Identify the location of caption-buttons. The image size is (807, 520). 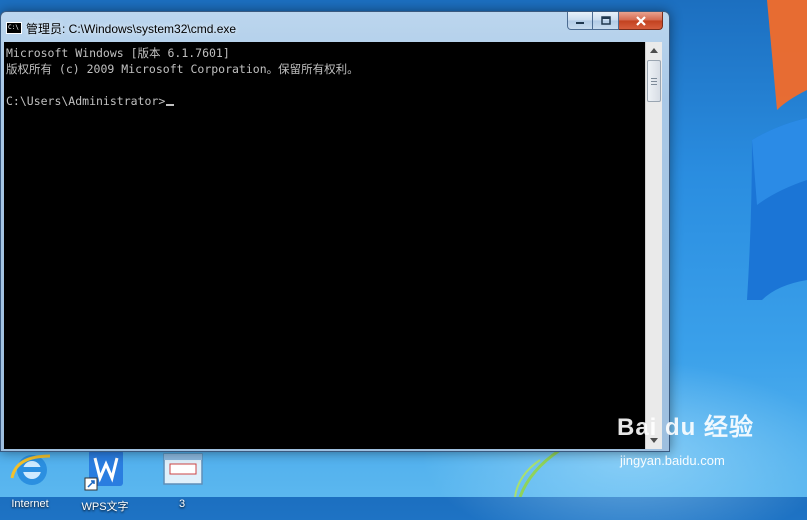
(615, 21).